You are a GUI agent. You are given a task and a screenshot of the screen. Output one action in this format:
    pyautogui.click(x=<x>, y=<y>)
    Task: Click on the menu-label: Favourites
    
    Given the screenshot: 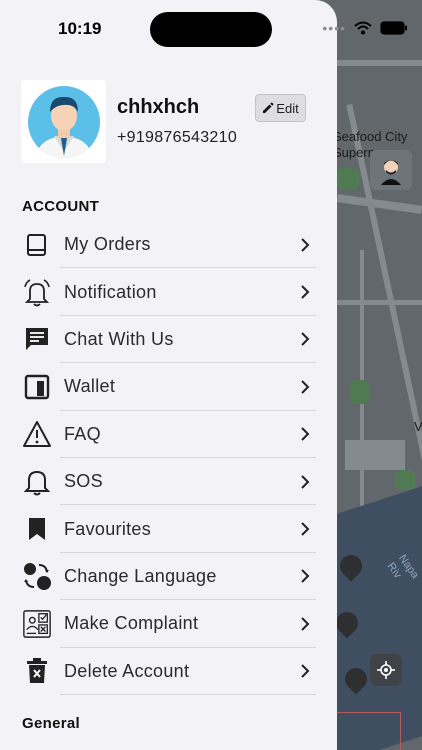 What is the action you would take?
    pyautogui.click(x=108, y=528)
    